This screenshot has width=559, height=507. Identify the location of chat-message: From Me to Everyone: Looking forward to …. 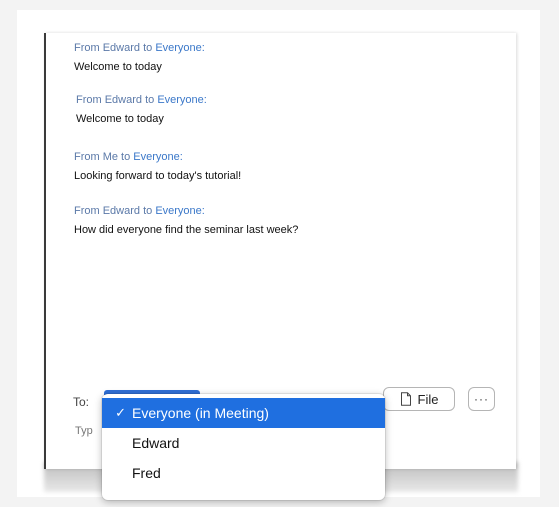
(157, 167).